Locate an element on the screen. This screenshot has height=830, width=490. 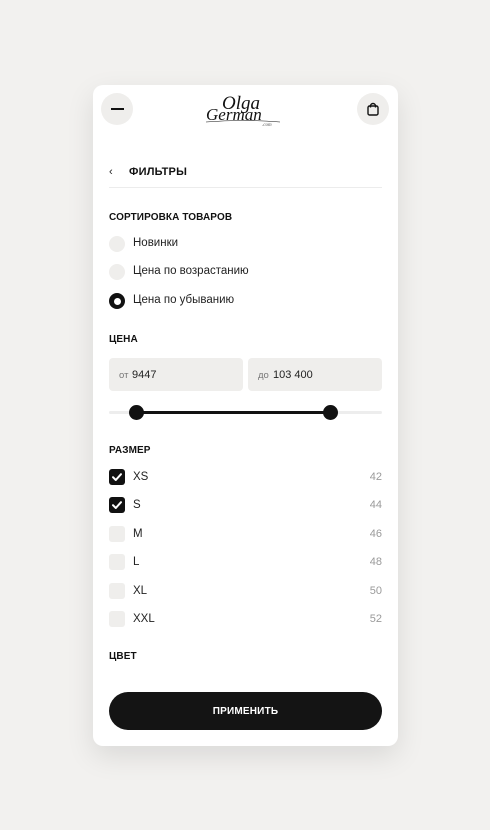
size-count: 48 is located at coordinates (375, 562).